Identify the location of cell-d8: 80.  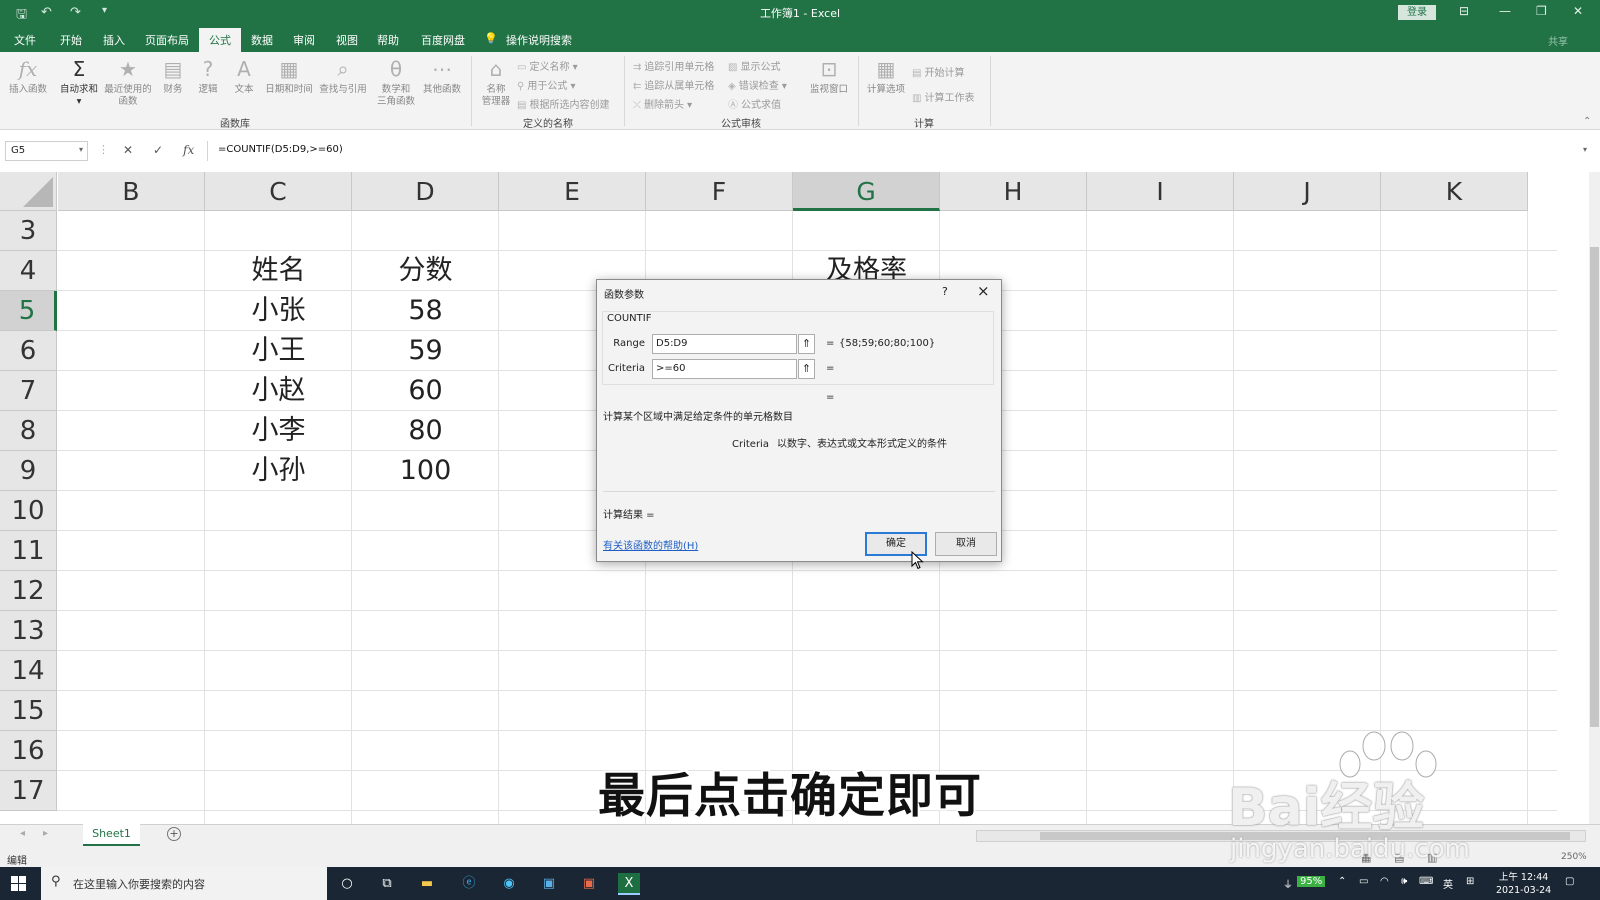
(425, 431).